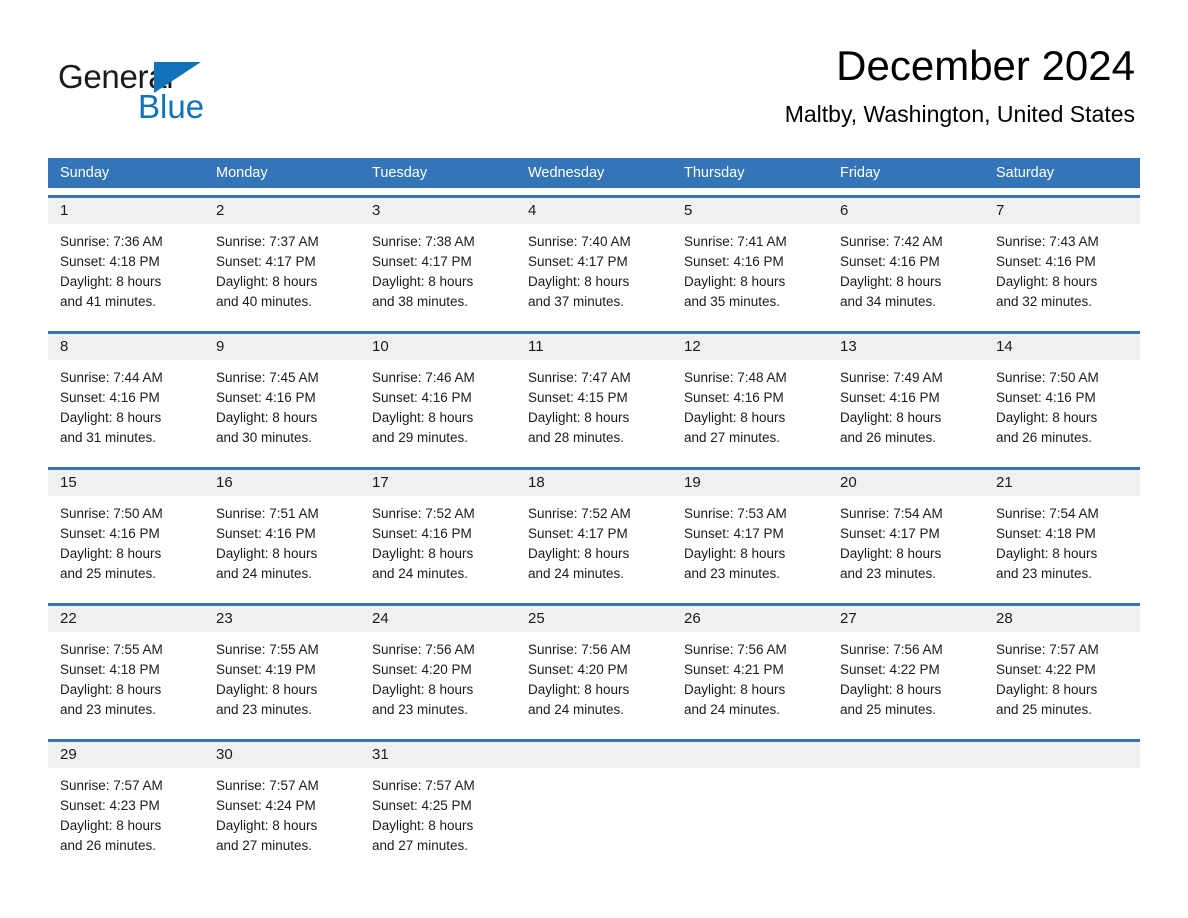  I want to click on daylight-text-line2: and 25 minutes., so click(108, 573).